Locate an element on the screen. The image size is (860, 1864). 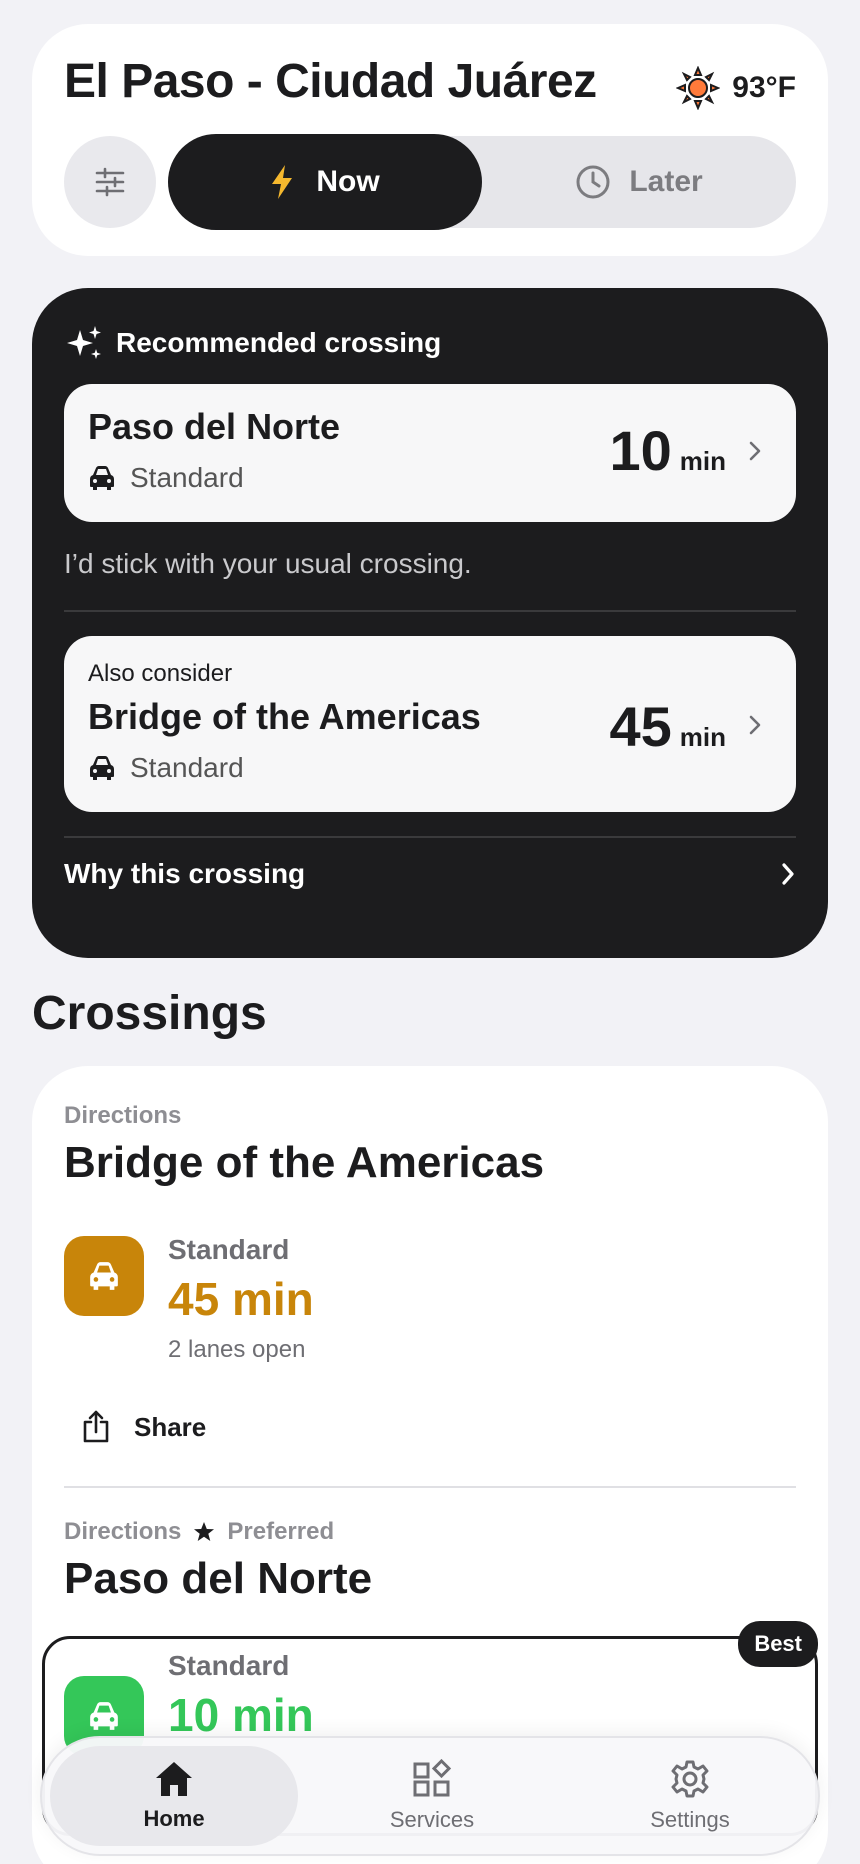
lanes-open: 2 lanes open is located at coordinates (237, 1349).